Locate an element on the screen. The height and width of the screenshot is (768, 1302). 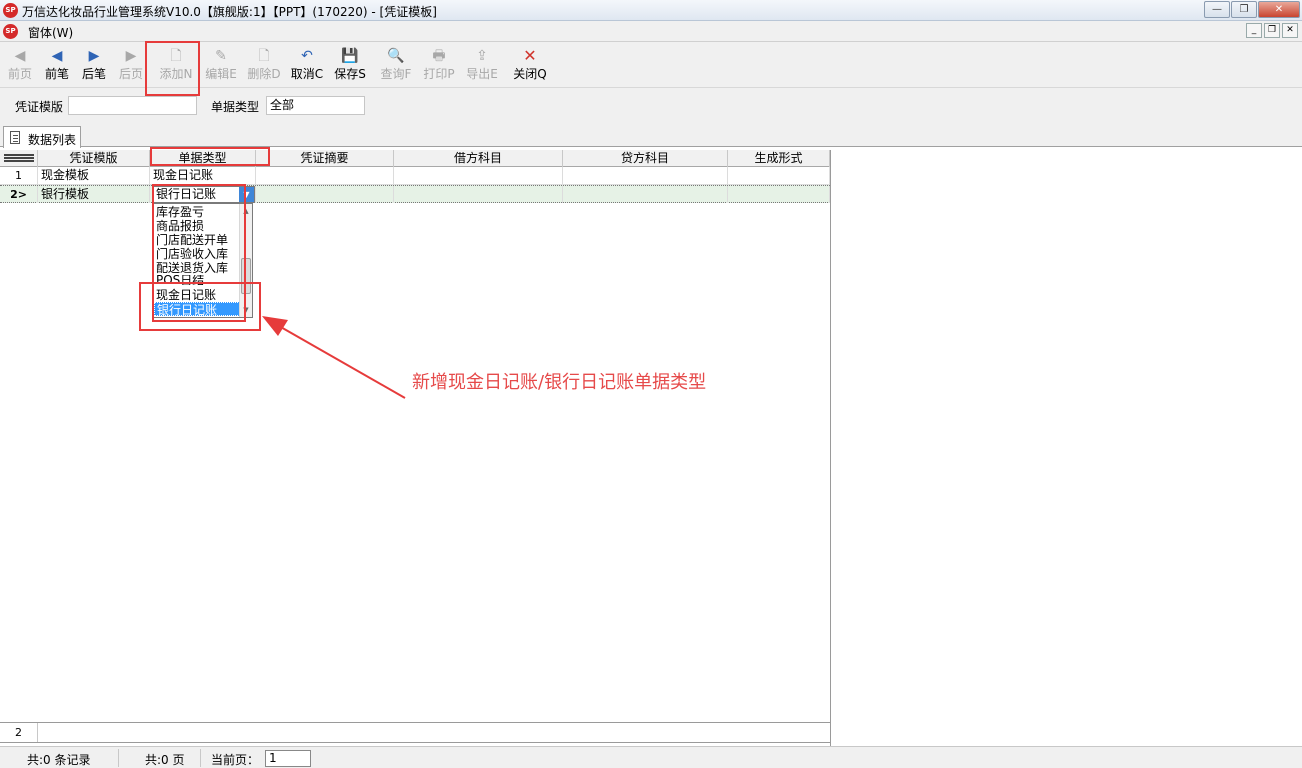
template-filter-label: 凭证模版 is located at coordinates (39, 107).